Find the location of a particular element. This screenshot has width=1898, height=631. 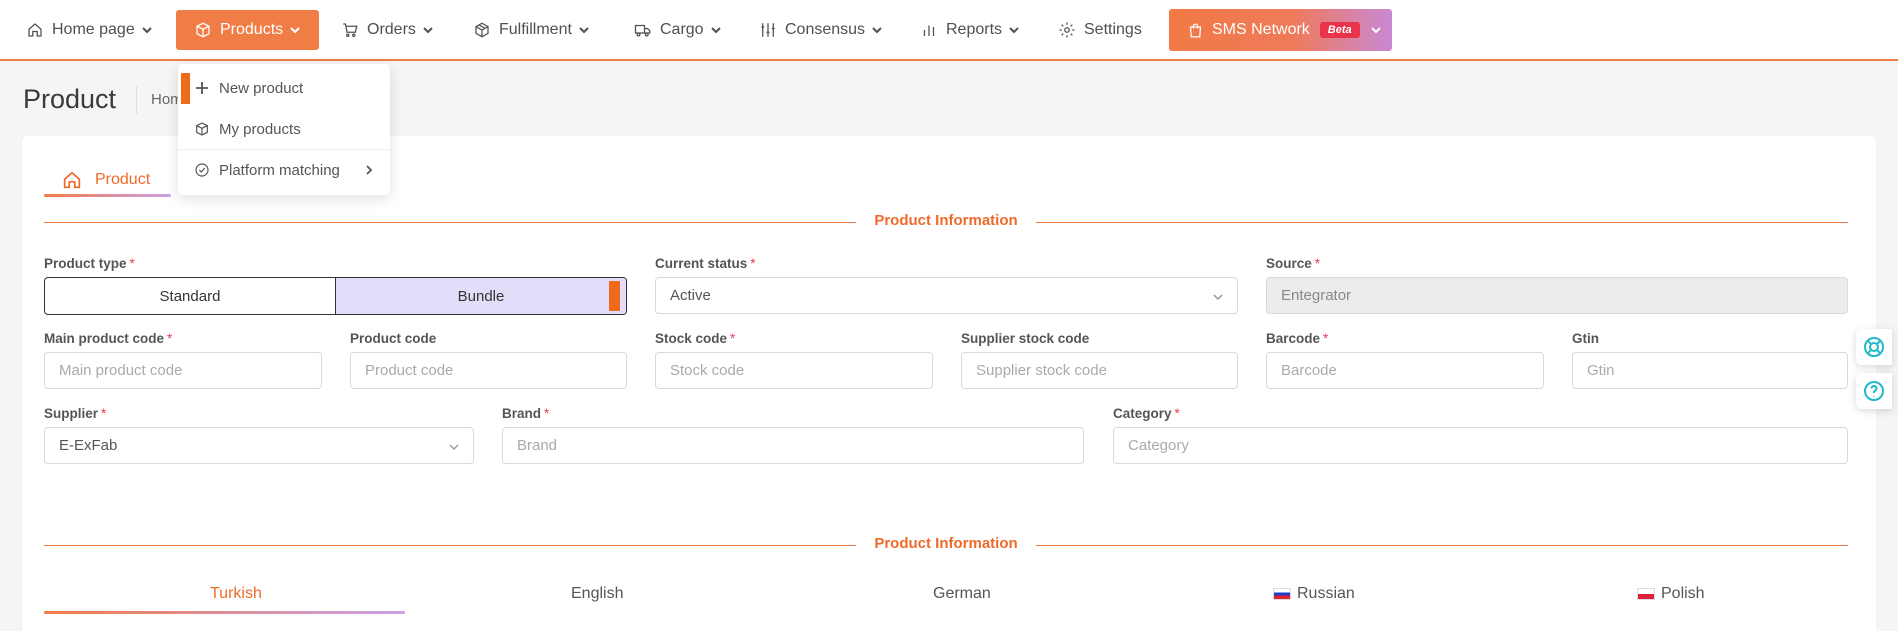

source-value: Entegrator is located at coordinates (1316, 295).